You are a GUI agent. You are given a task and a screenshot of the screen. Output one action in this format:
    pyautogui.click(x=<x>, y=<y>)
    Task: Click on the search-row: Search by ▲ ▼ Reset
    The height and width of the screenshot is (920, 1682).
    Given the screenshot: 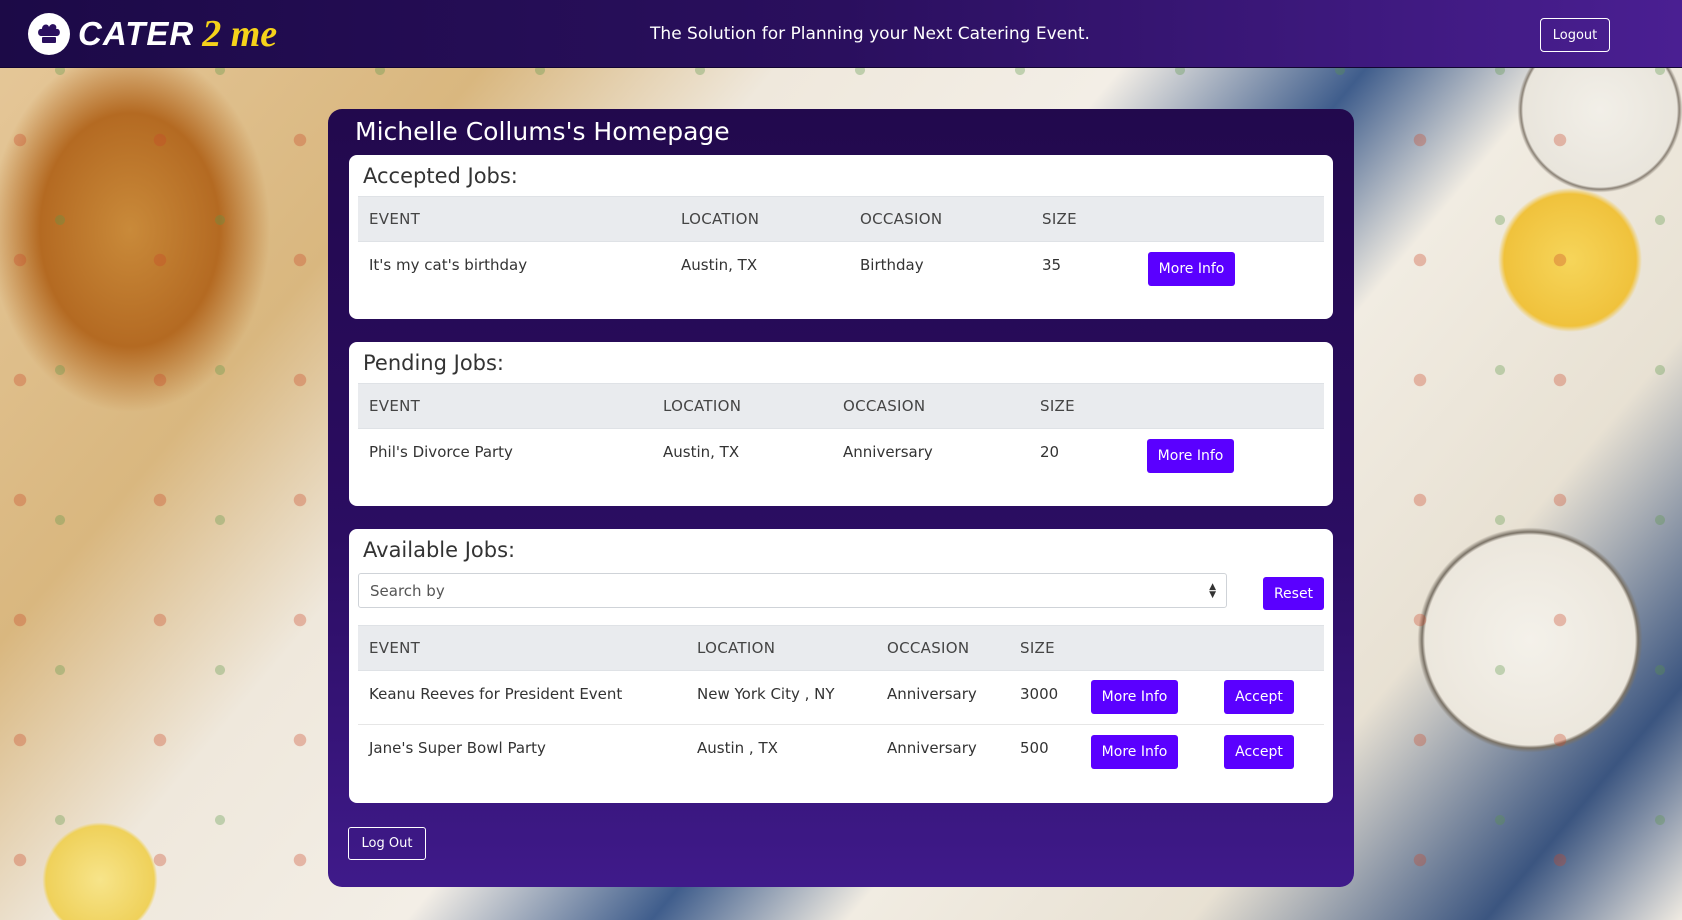 What is the action you would take?
    pyautogui.click(x=841, y=592)
    